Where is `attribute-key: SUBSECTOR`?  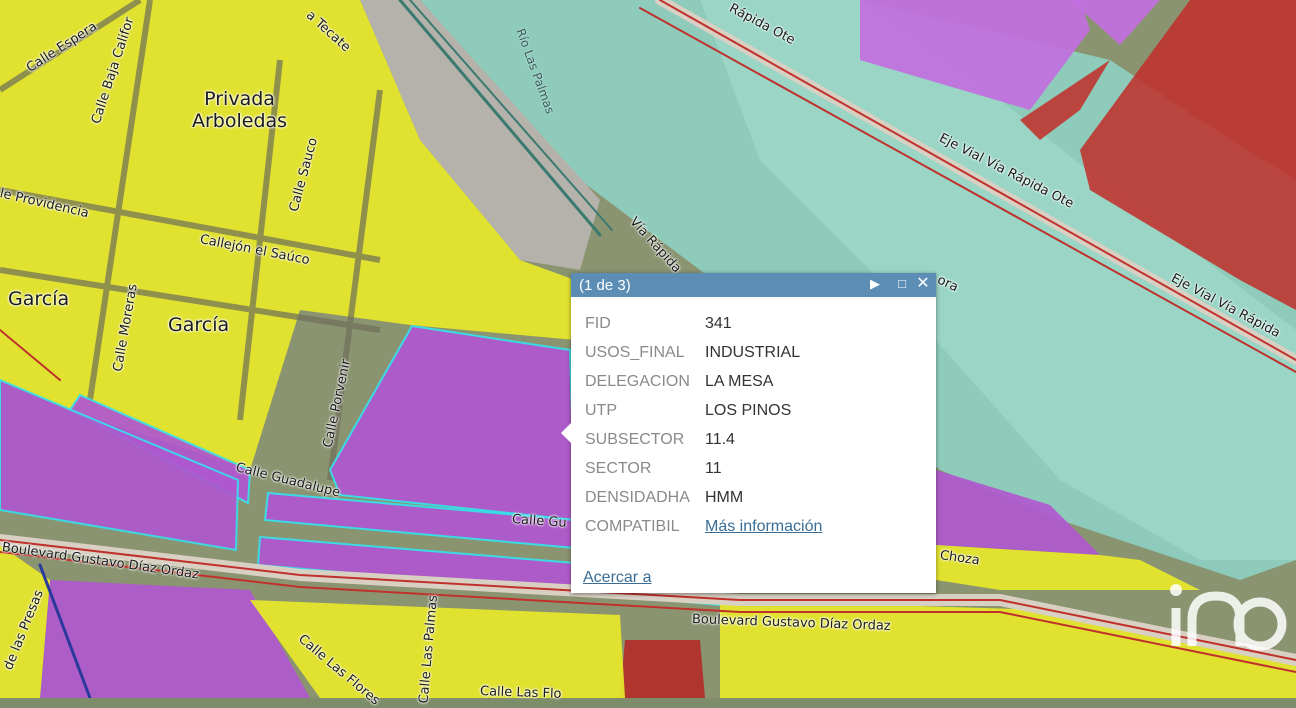
attribute-key: SUBSECTOR is located at coordinates (635, 439).